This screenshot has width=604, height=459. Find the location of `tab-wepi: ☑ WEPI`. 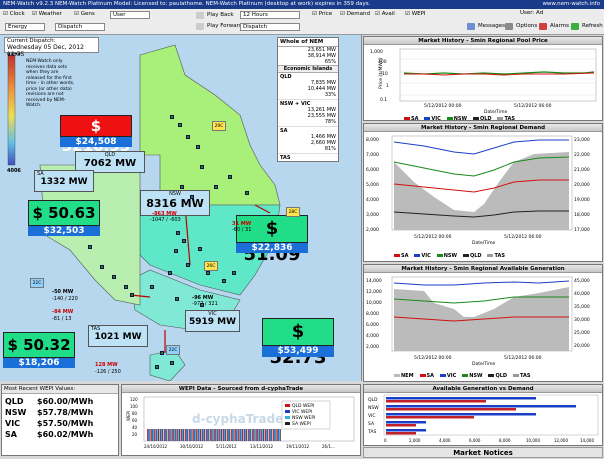

tab-wepi: ☑ WEPI is located at coordinates (415, 14).